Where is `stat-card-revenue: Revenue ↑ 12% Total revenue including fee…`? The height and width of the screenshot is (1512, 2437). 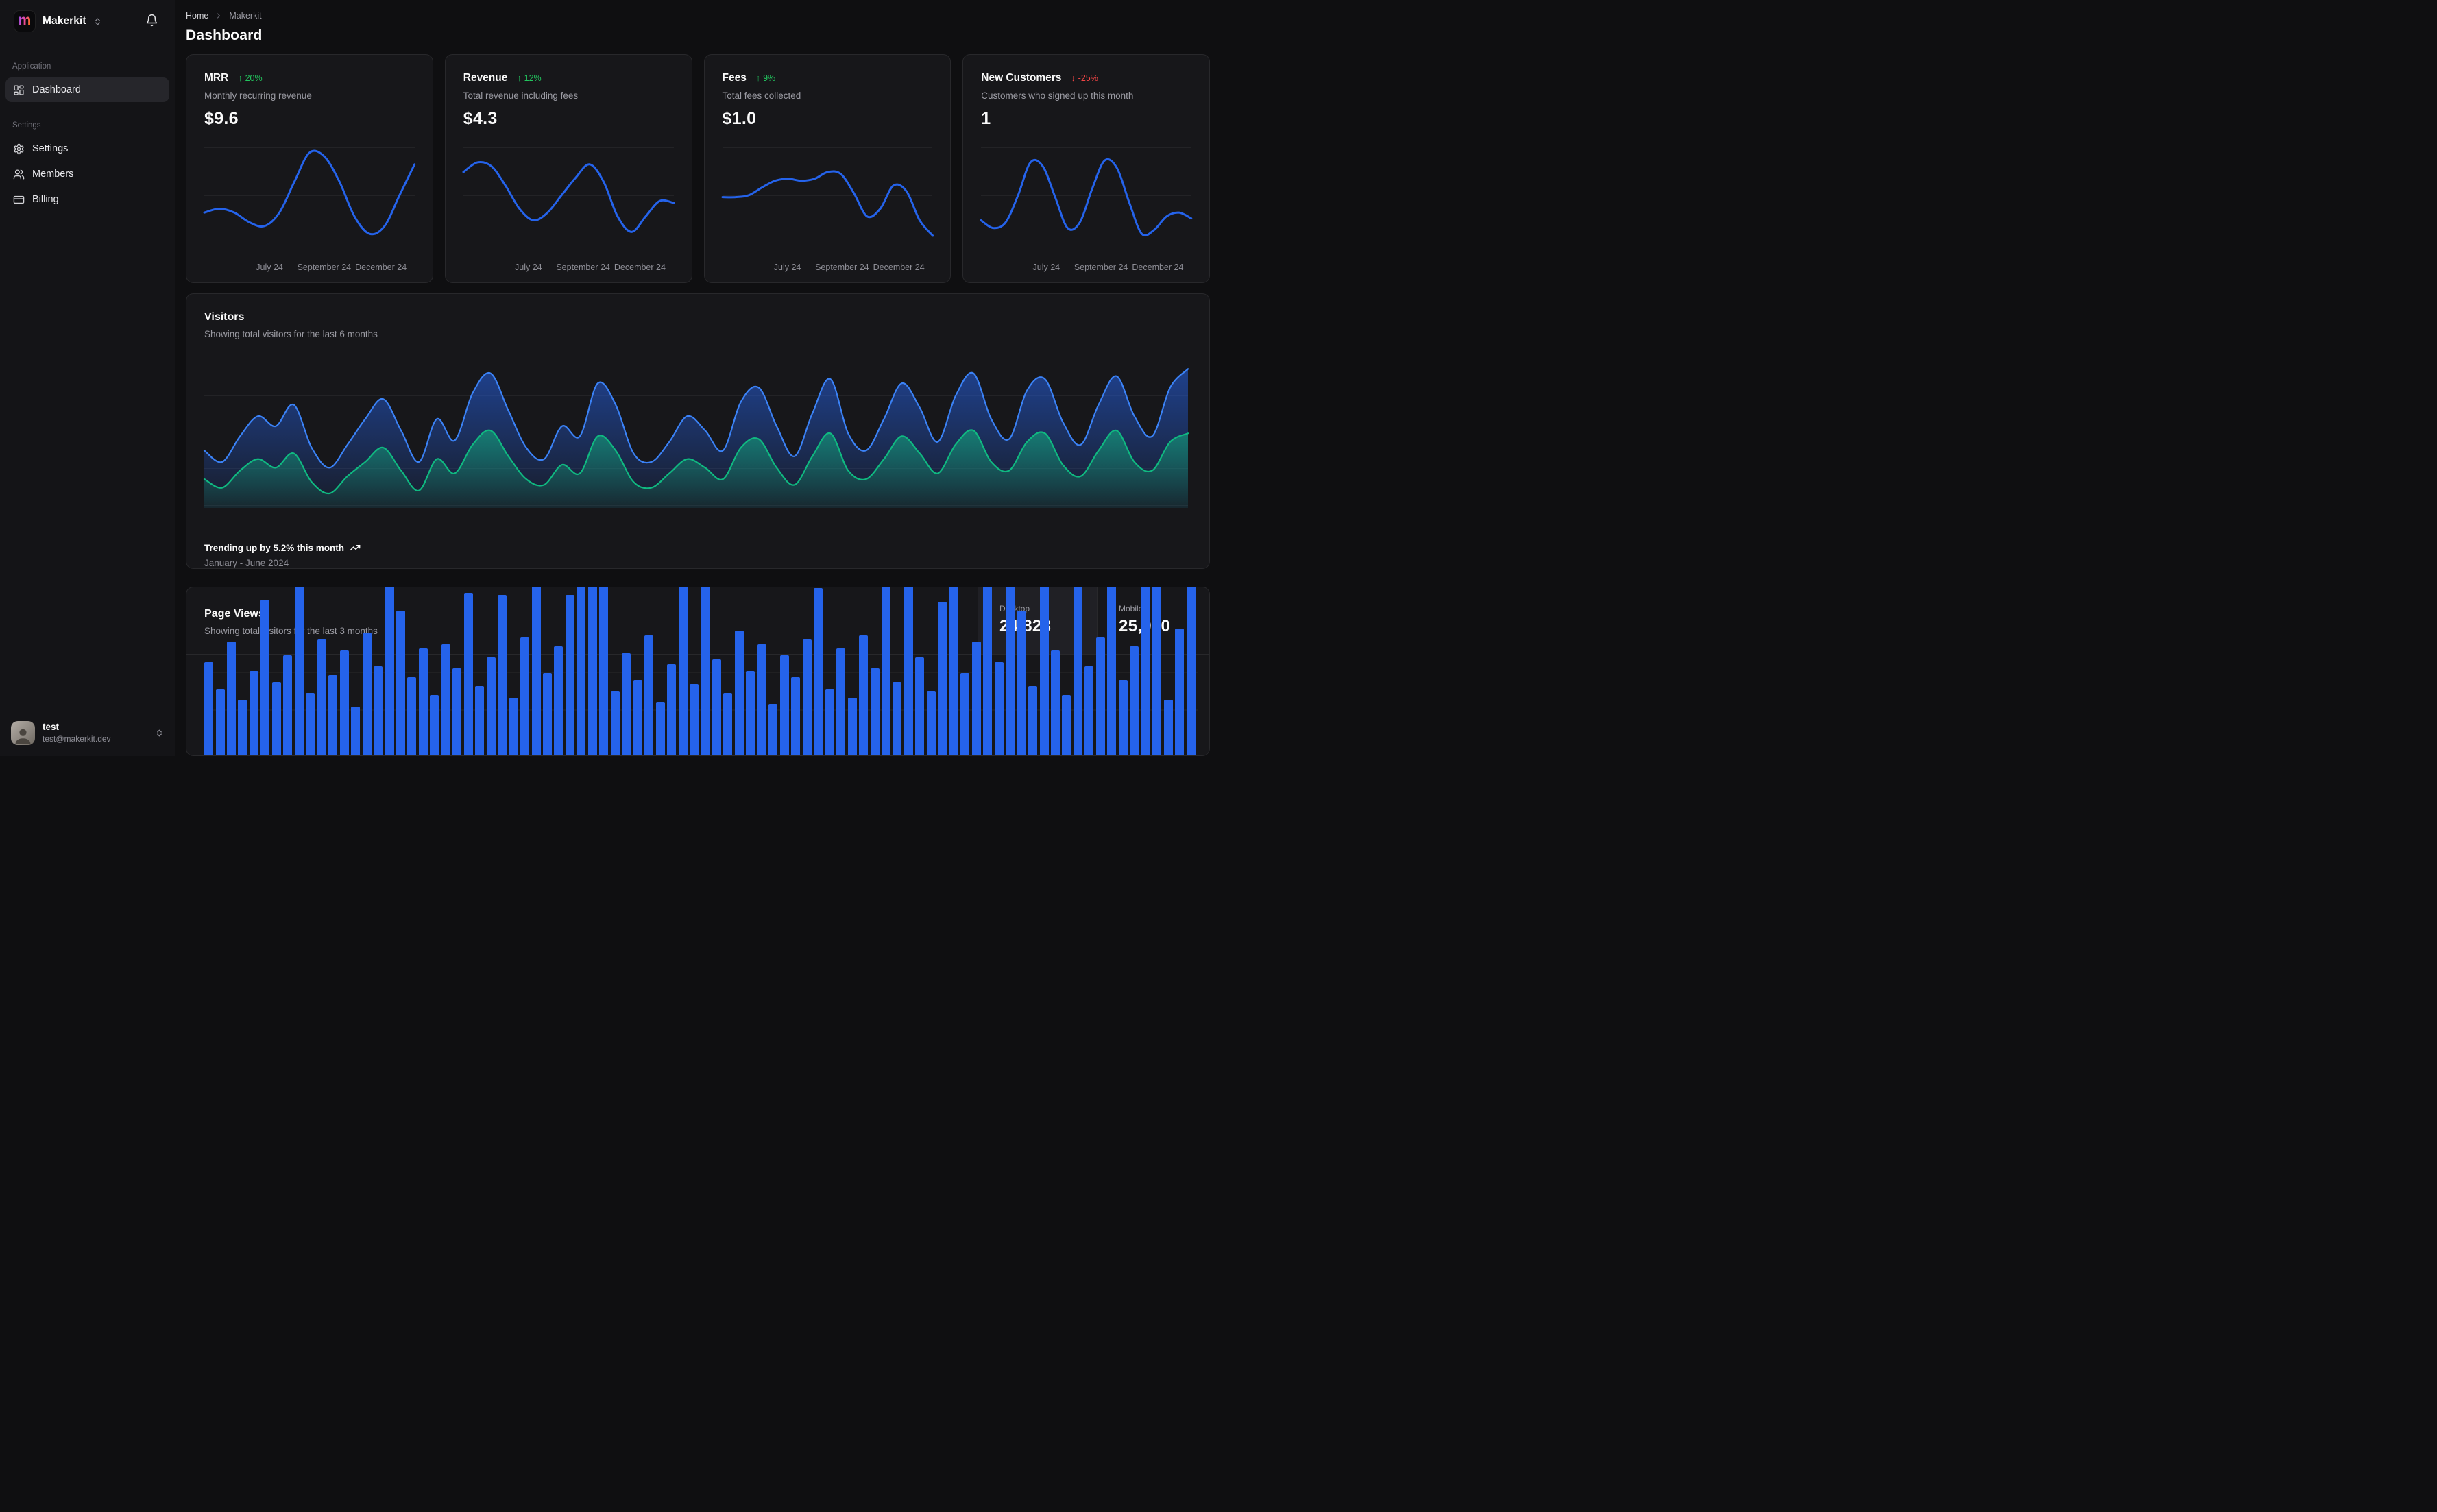 stat-card-revenue: Revenue ↑ 12% Total revenue including fee… is located at coordinates (568, 169).